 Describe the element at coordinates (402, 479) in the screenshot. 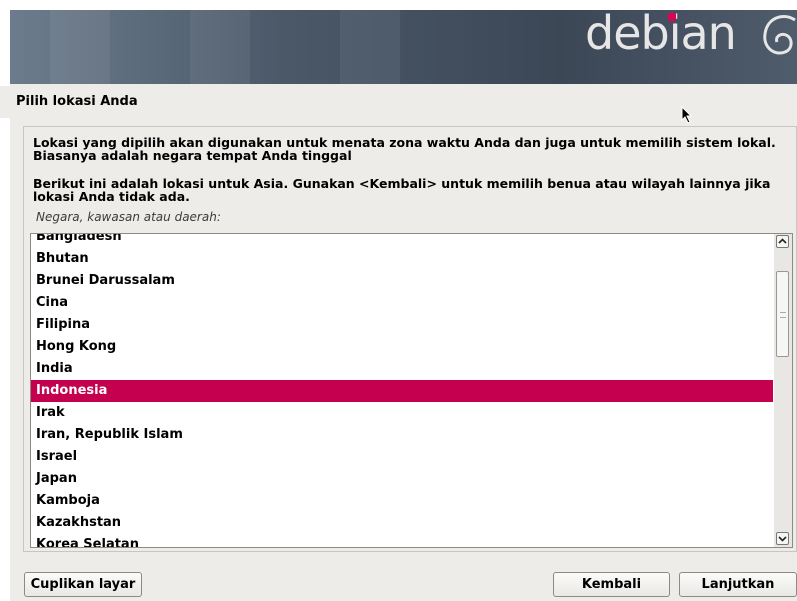

I see `list-item-japan: Japan` at that location.